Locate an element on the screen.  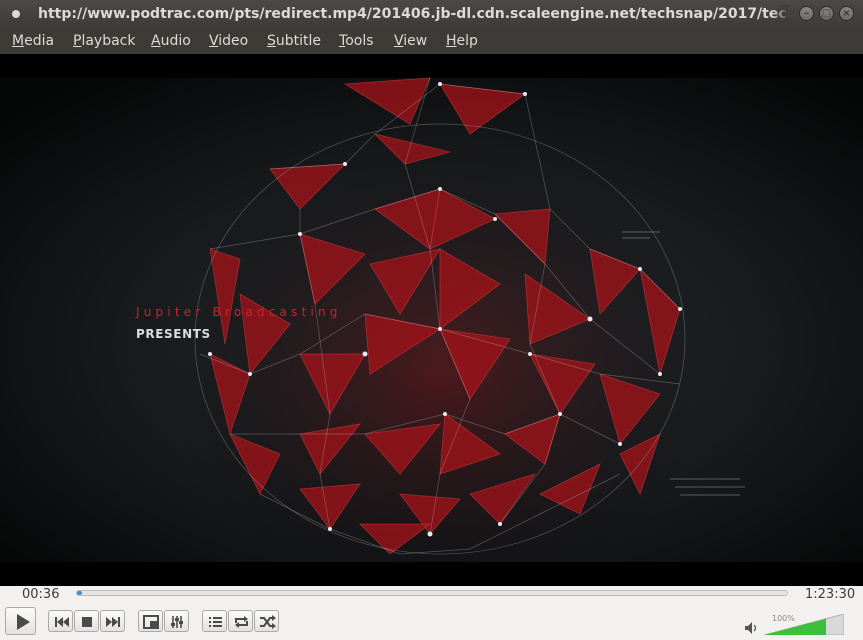
loop-button is located at coordinates (240, 621).